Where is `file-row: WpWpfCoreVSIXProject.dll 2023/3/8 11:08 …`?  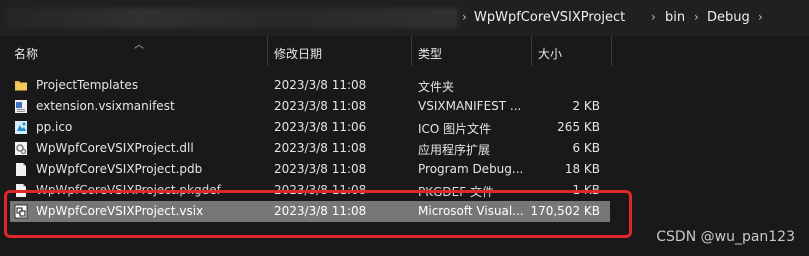 file-row: WpWpfCoreVSIXProject.dll 2023/3/8 11:08 … is located at coordinates (310, 148).